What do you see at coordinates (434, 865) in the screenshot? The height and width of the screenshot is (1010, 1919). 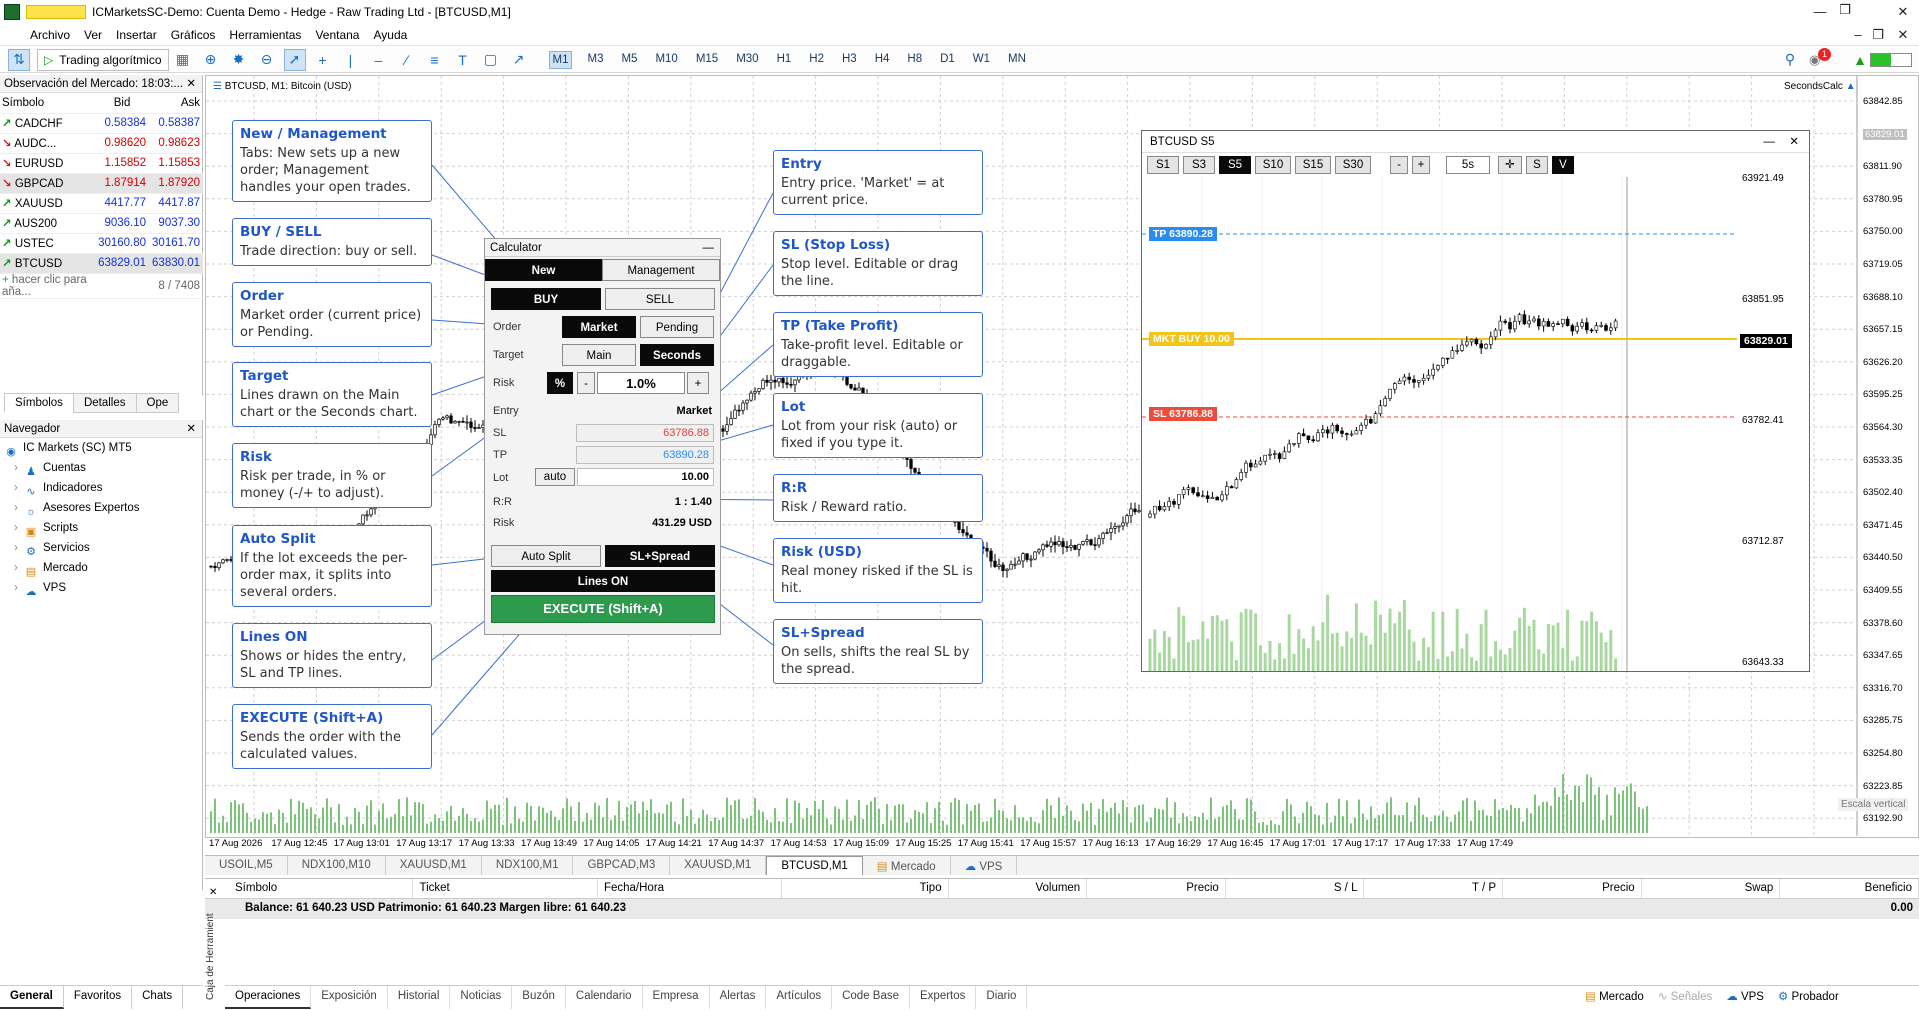 I see `chart-tab-xauusd: XAUUSD,M1` at bounding box center [434, 865].